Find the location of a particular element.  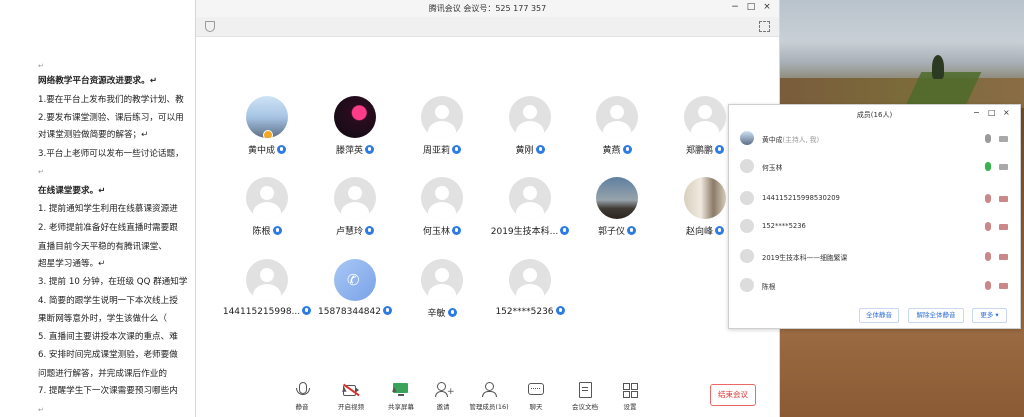

toolbar-button-document: 会议文档 is located at coordinates (585, 396).